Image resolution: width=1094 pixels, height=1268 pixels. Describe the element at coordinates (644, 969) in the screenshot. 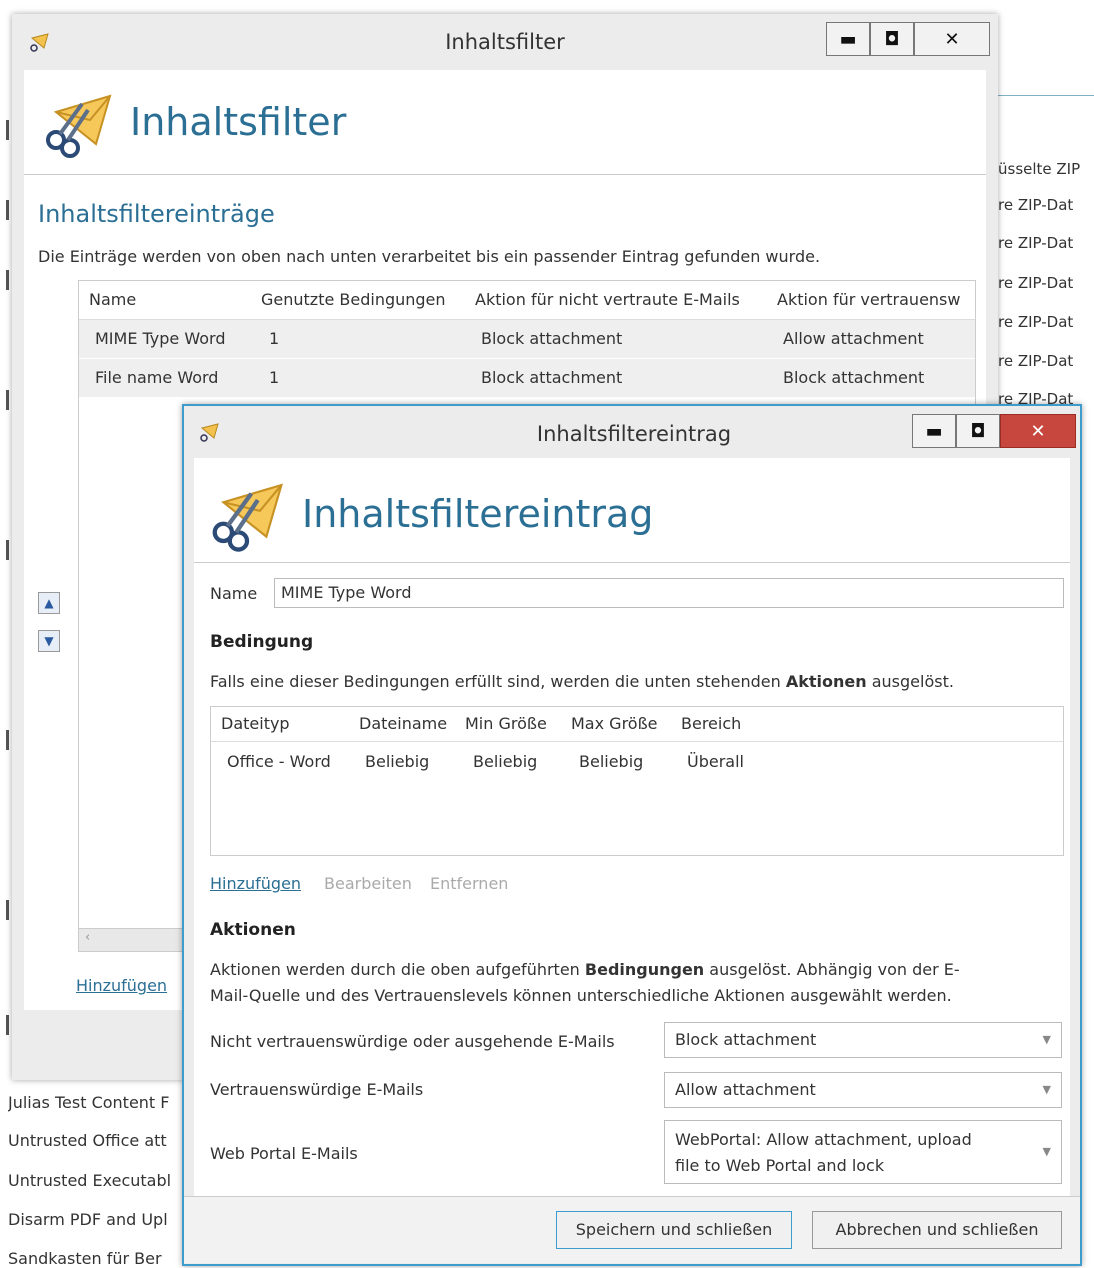

I see `actions-desc-bold: Bedingungen` at that location.